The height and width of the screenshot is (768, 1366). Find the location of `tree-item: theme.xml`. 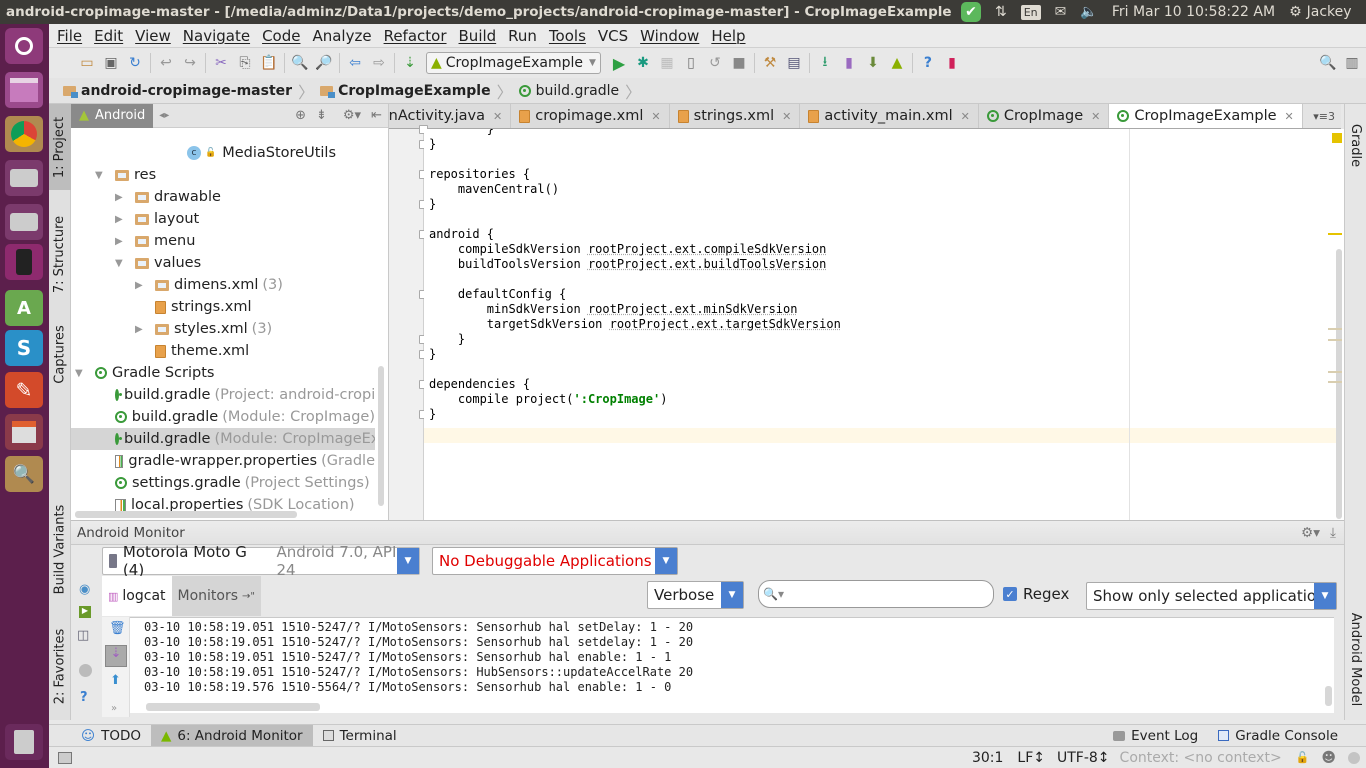

tree-item: theme.xml is located at coordinates (223, 351).